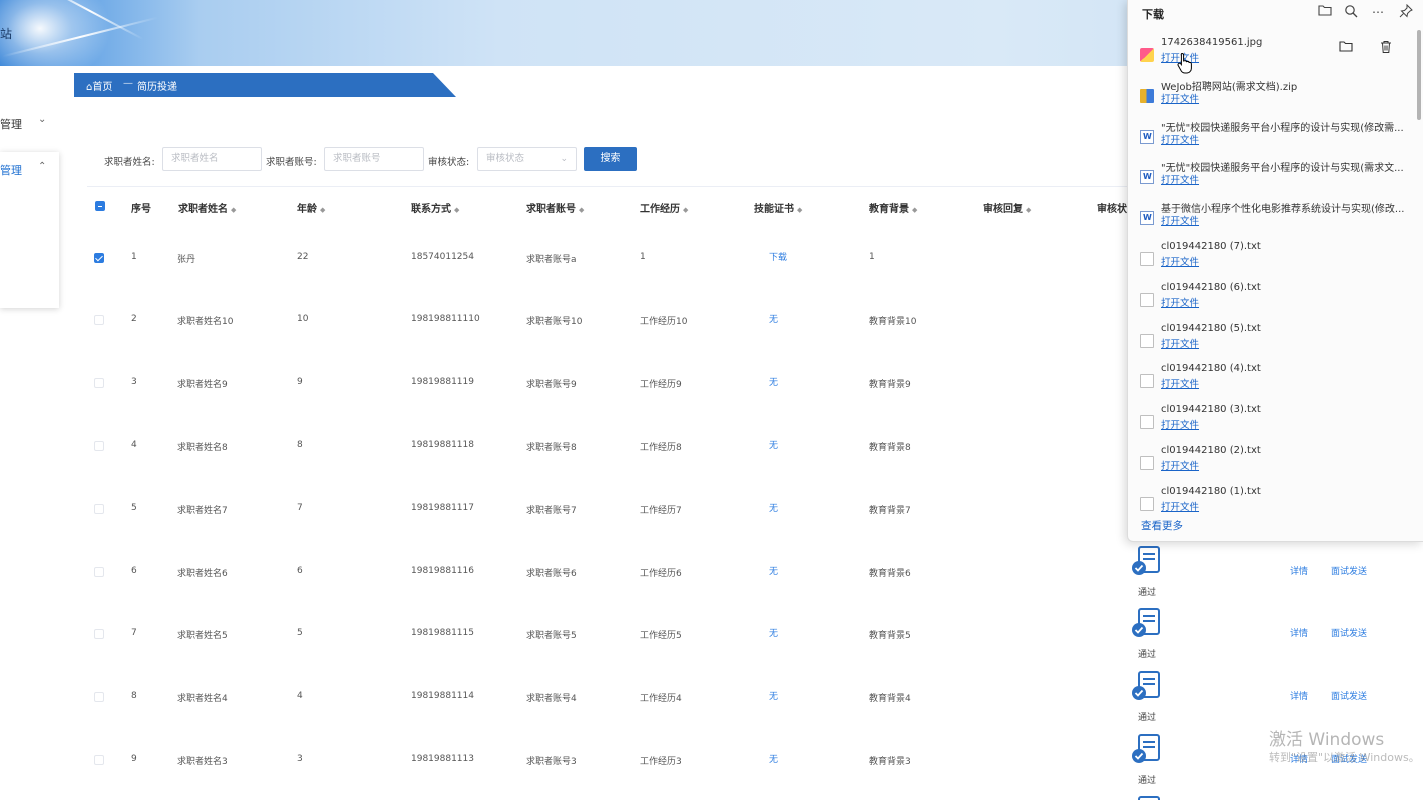  I want to click on account-search-input: 求职者账号, so click(374, 159).